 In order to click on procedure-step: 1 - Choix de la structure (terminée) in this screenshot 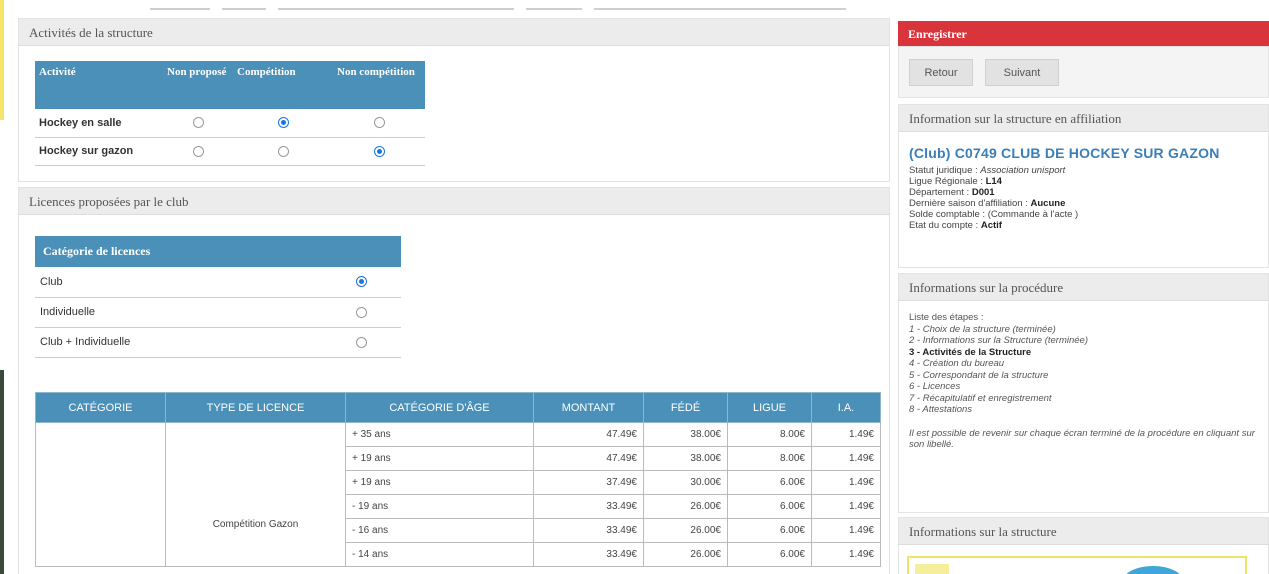, I will do `click(1084, 330)`.